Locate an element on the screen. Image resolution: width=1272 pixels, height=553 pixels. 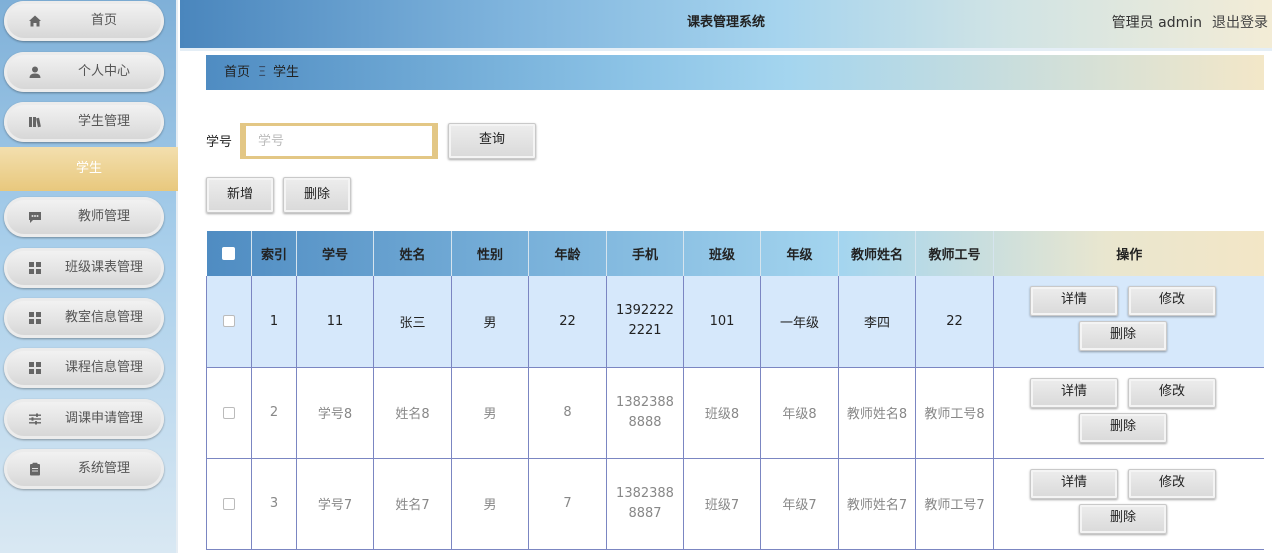
sidebar-item-student-mgmt: 学生管理 is located at coordinates (84, 122).